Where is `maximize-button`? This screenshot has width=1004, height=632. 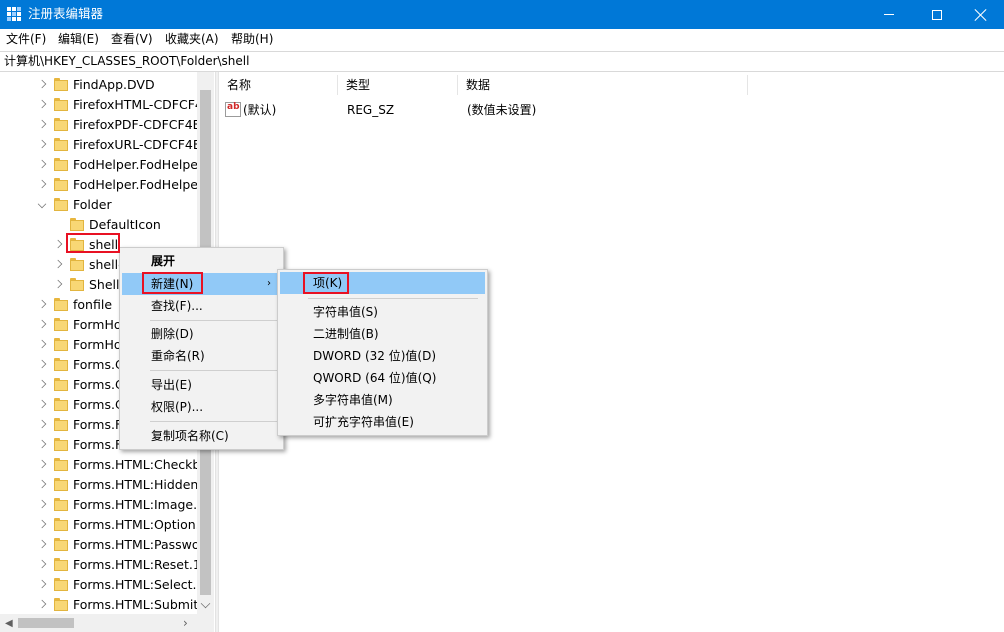
maximize-button is located at coordinates (937, 14).